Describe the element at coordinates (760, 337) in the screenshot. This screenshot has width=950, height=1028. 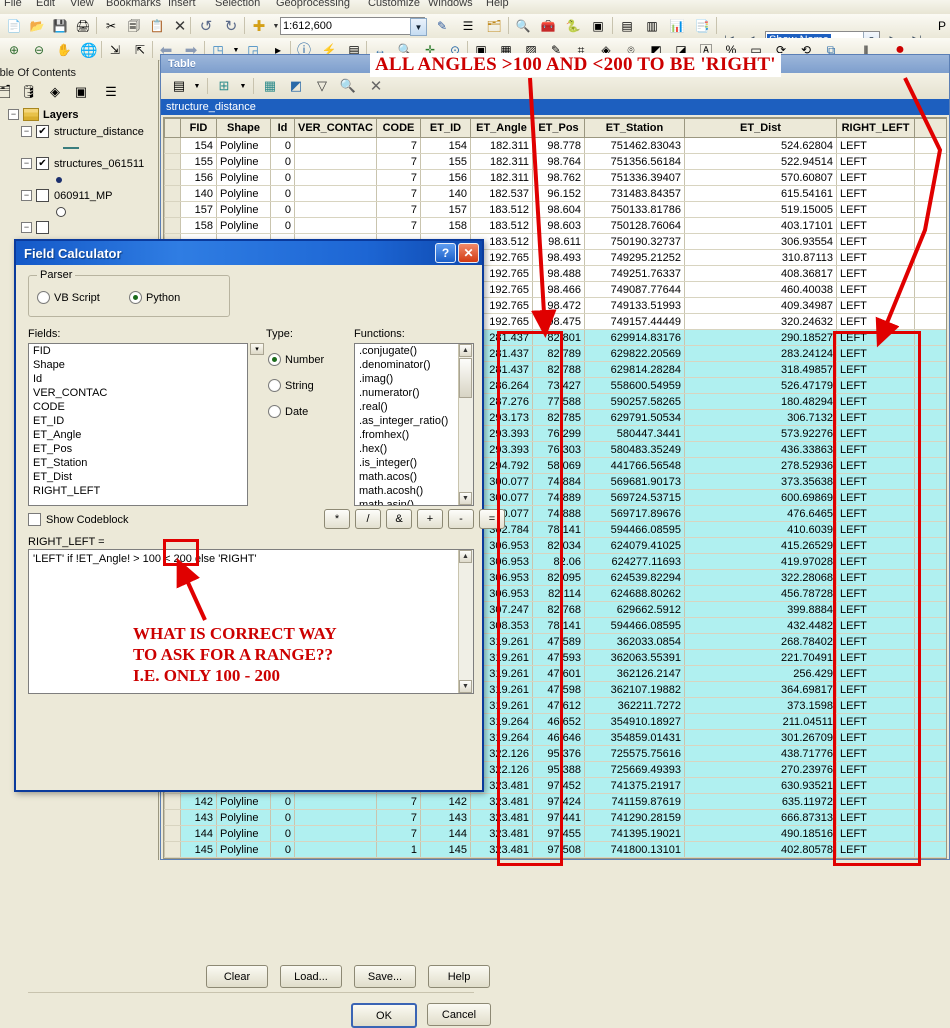
I see `table-cell-et-dist: 290.18527` at that location.